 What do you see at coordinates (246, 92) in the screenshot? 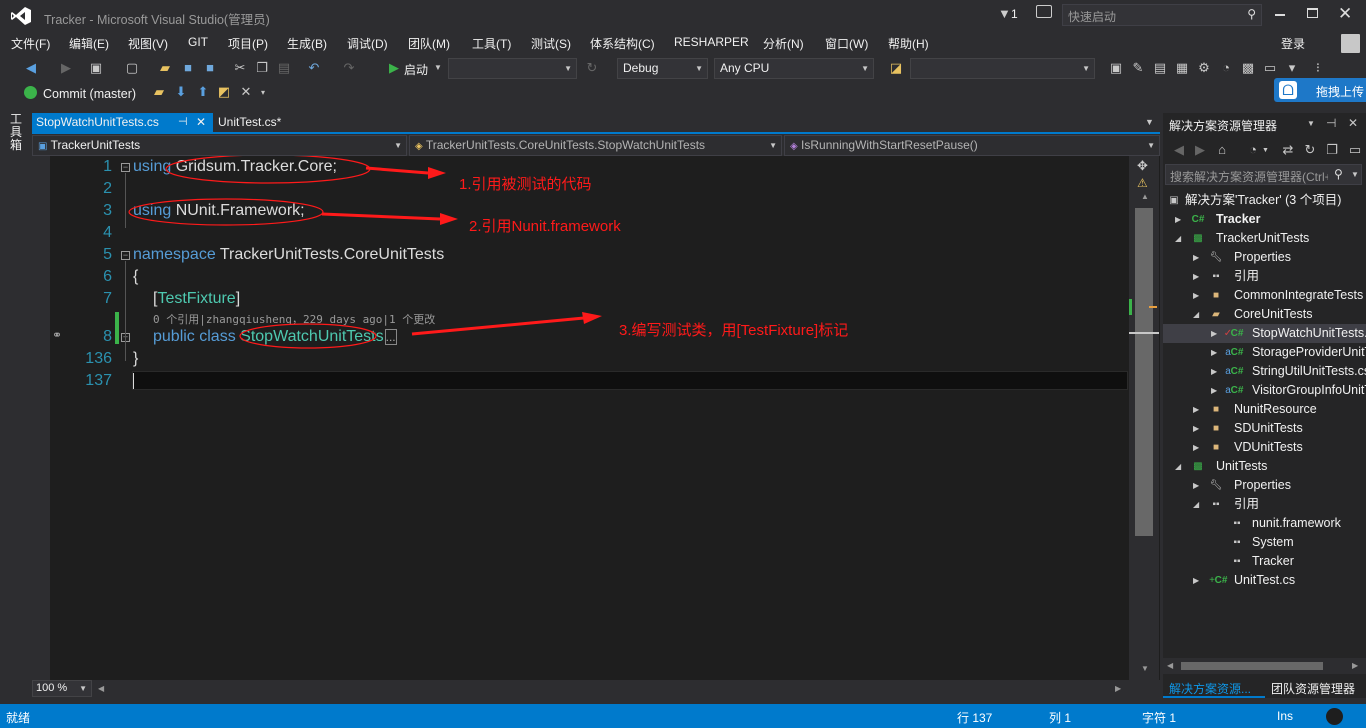
I see `git-tools-icon: ✕` at bounding box center [246, 92].